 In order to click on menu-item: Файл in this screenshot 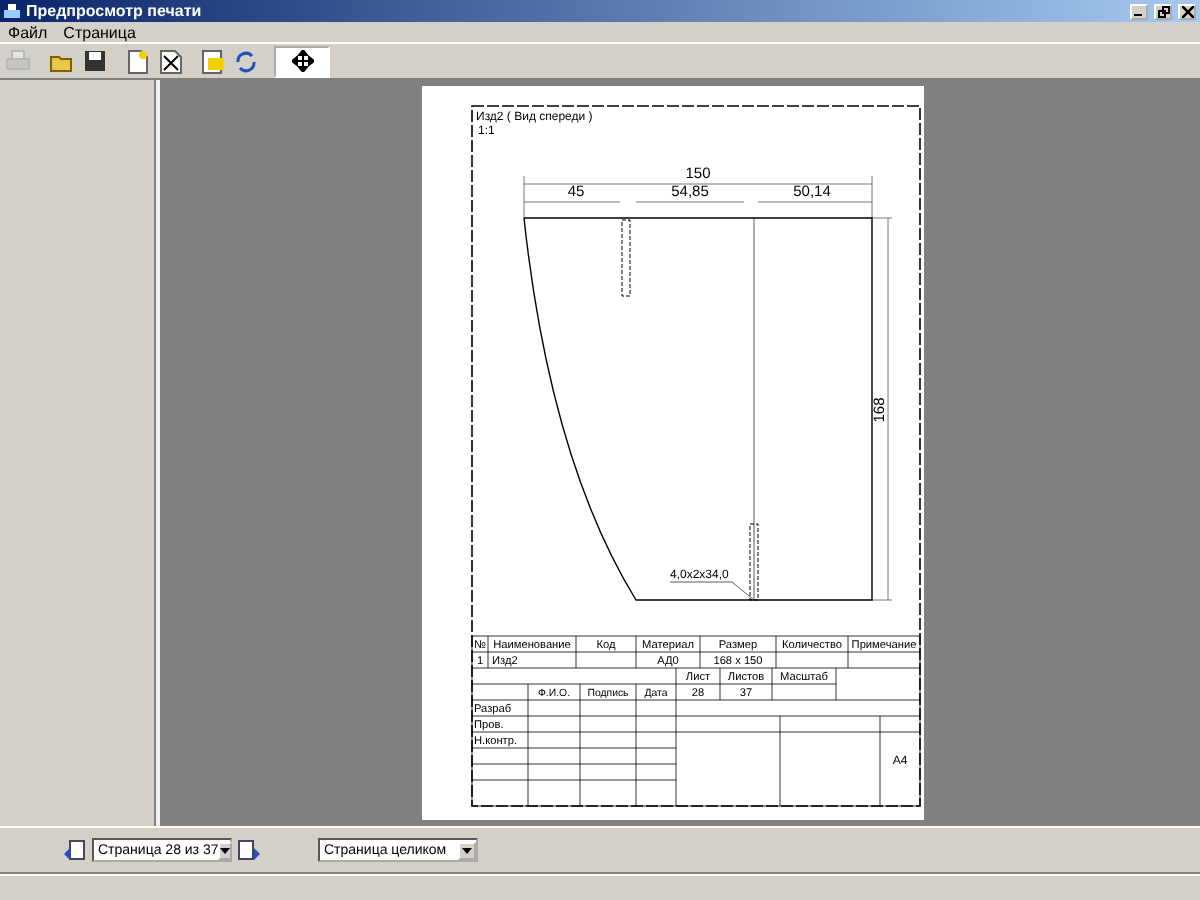, I will do `click(28, 32)`.